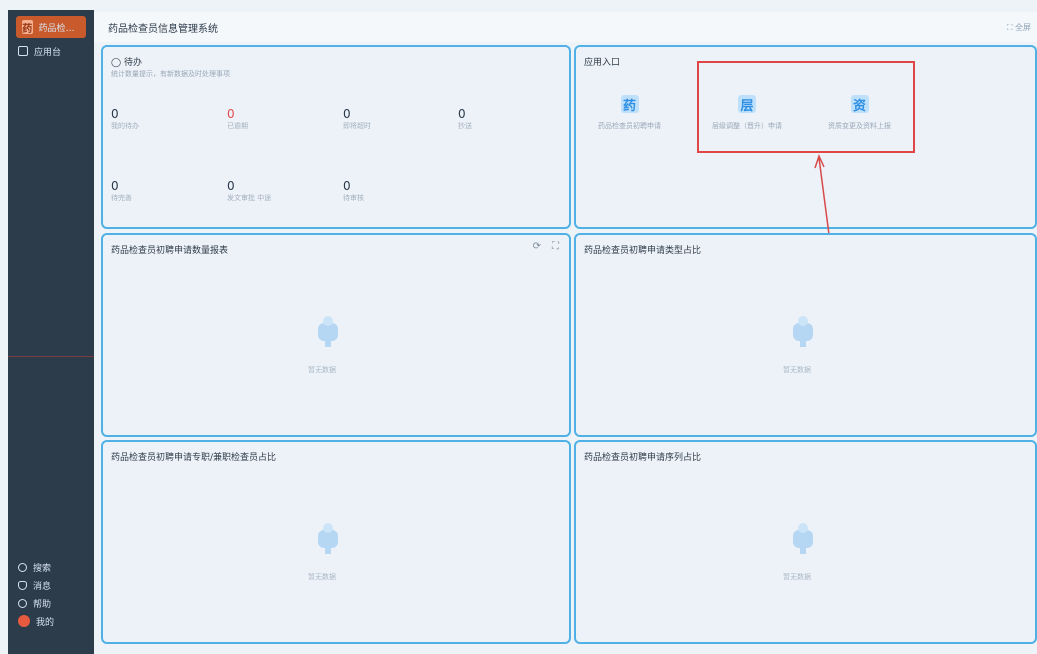 The height and width of the screenshot is (654, 1037). Describe the element at coordinates (45, 622) in the screenshot. I see `sidebar-item-label: 我的` at that location.